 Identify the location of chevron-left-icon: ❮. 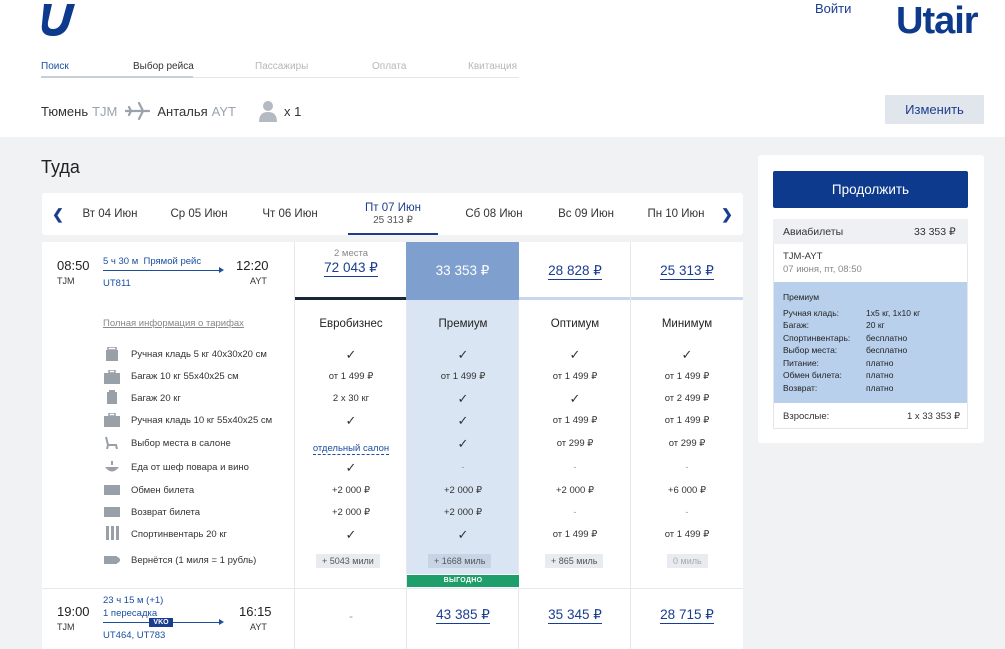
(58, 214).